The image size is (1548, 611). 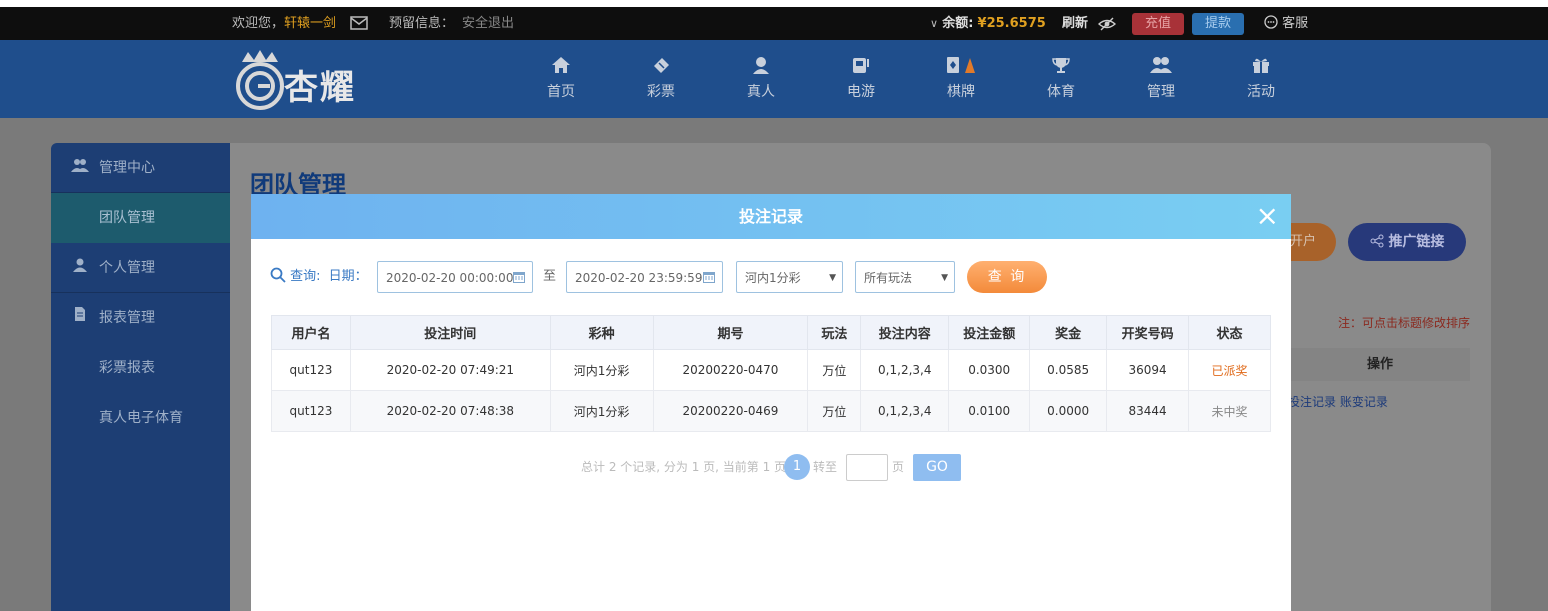 I want to click on nav-sports: 体育, so click(x=1061, y=76).